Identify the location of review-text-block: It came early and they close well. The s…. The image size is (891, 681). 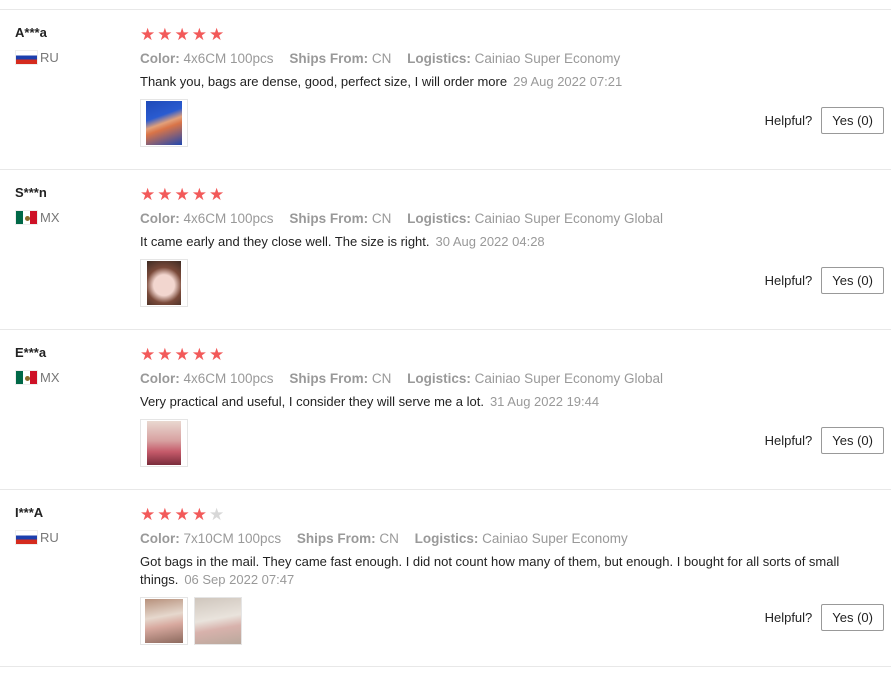
(495, 242).